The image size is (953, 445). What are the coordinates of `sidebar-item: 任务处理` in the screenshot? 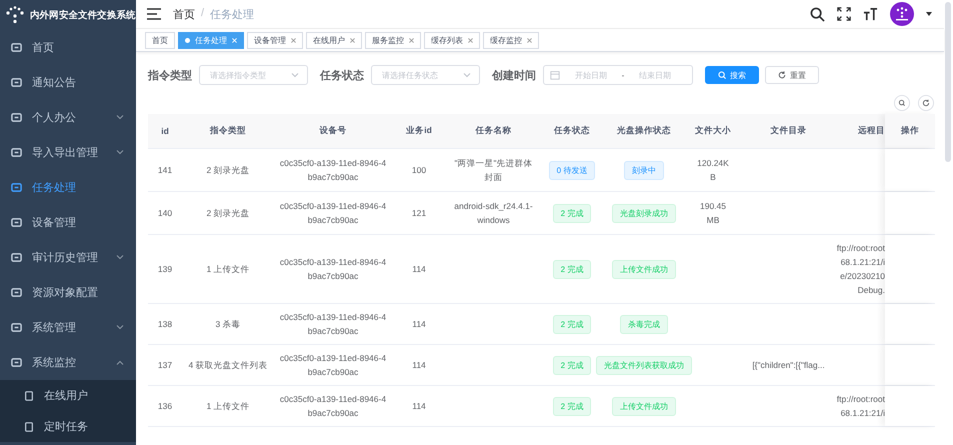 It's located at (68, 187).